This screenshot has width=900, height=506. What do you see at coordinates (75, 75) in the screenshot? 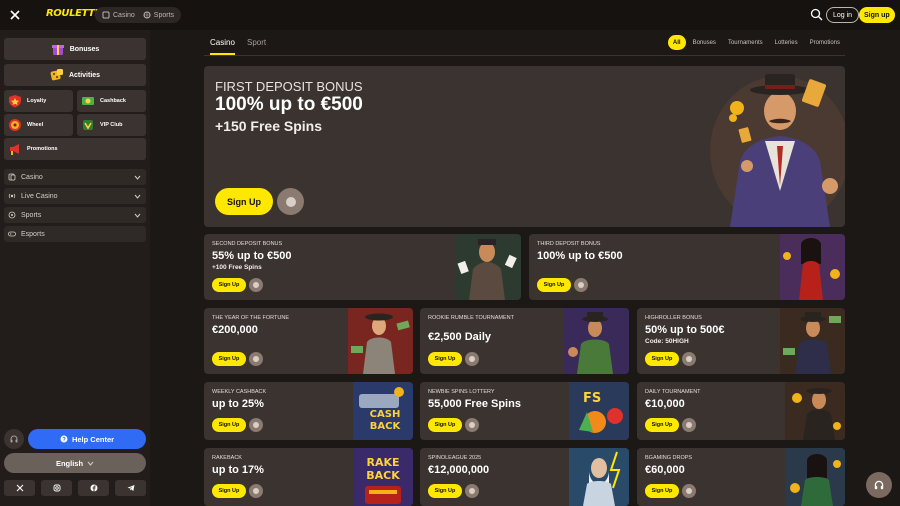
I see `sidebar-item-activities: Activities` at bounding box center [75, 75].